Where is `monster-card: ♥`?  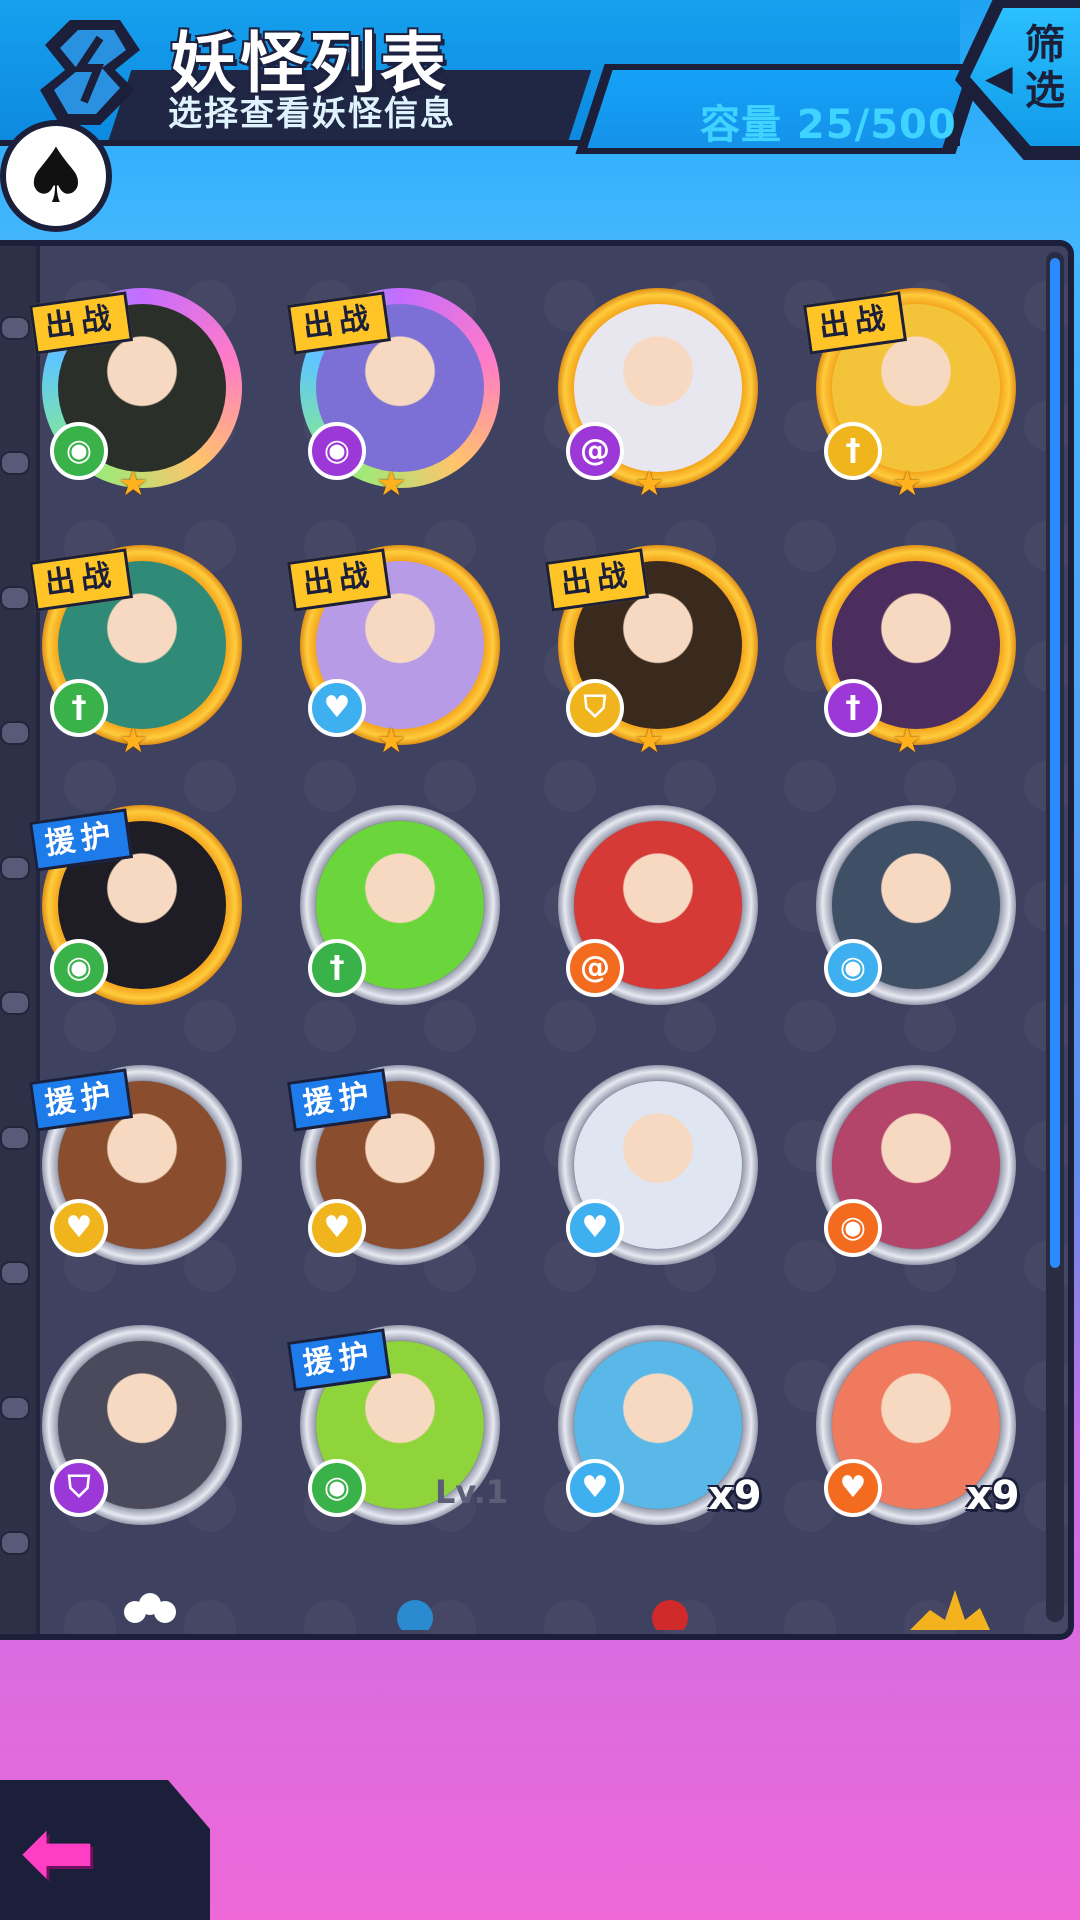 monster-card: ♥ is located at coordinates (653, 1160).